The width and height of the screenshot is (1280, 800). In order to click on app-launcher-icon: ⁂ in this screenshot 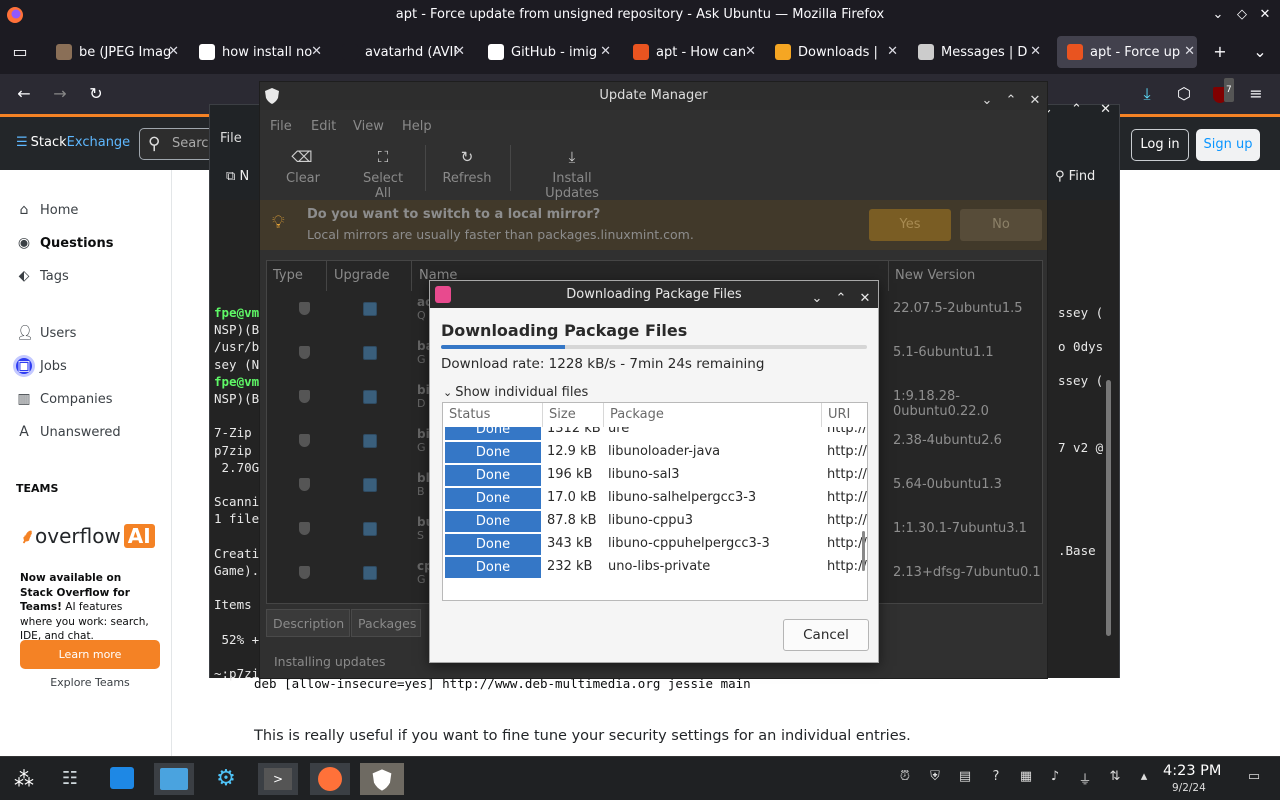, I will do `click(24, 779)`.